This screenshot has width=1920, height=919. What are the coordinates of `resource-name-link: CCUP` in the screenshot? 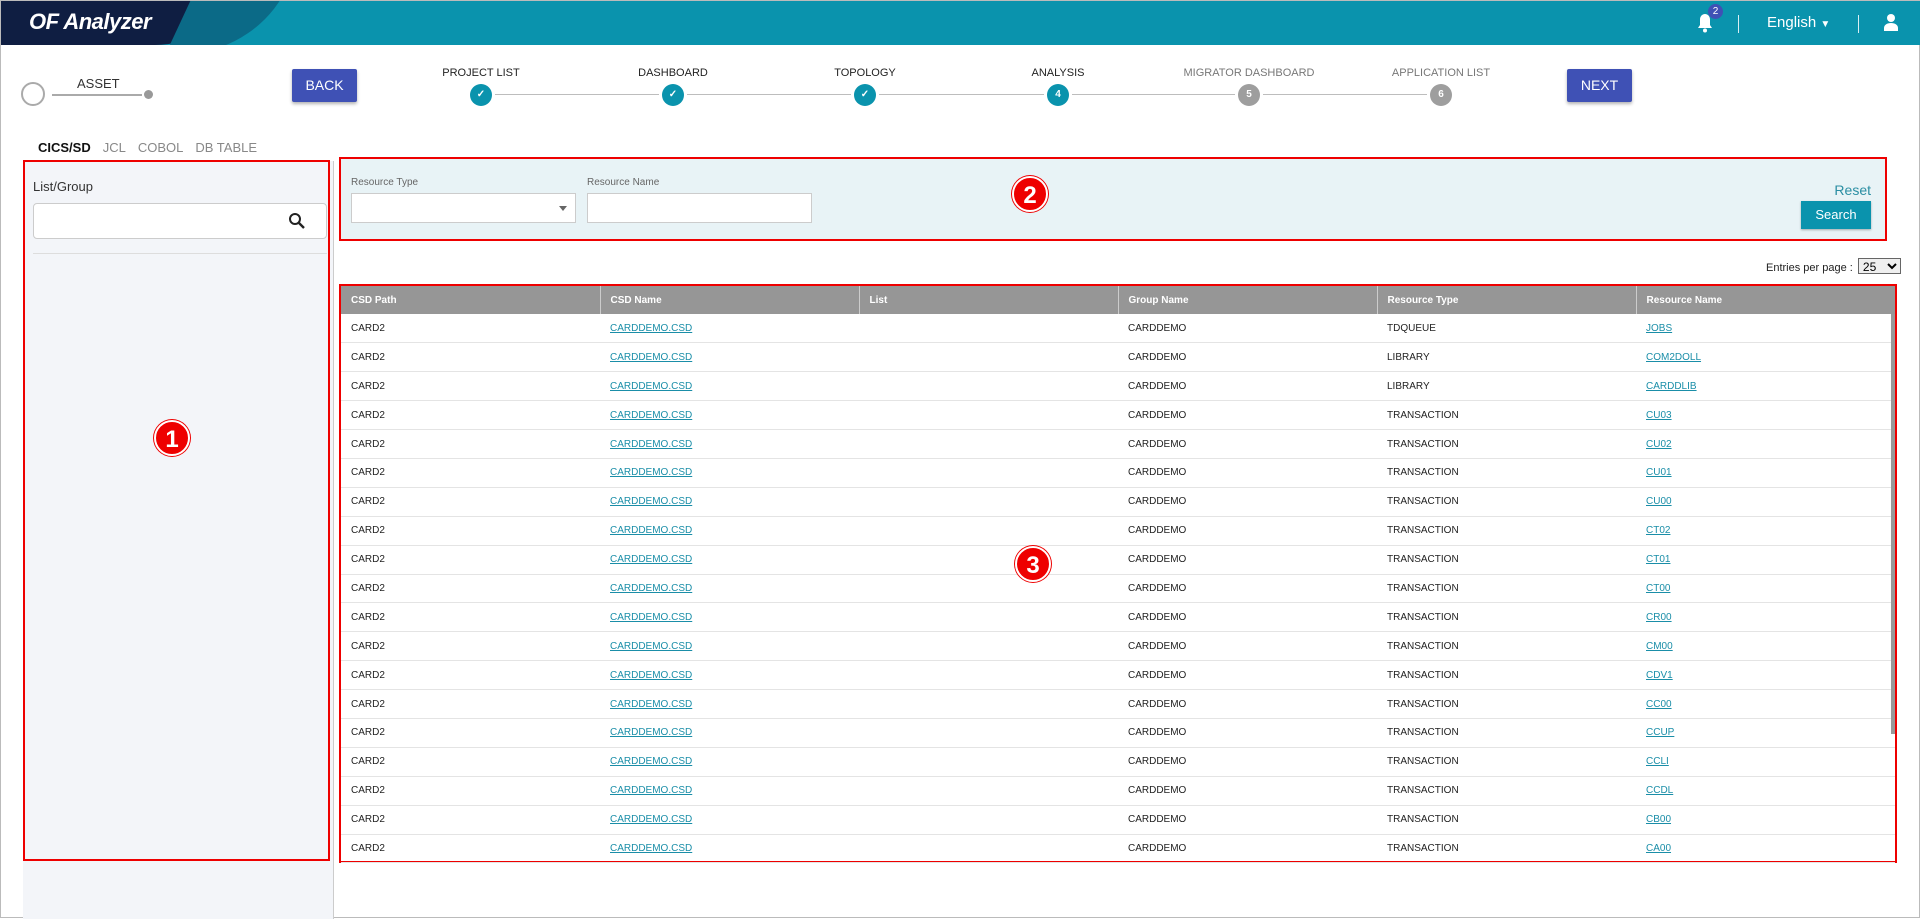 It's located at (1660, 732).